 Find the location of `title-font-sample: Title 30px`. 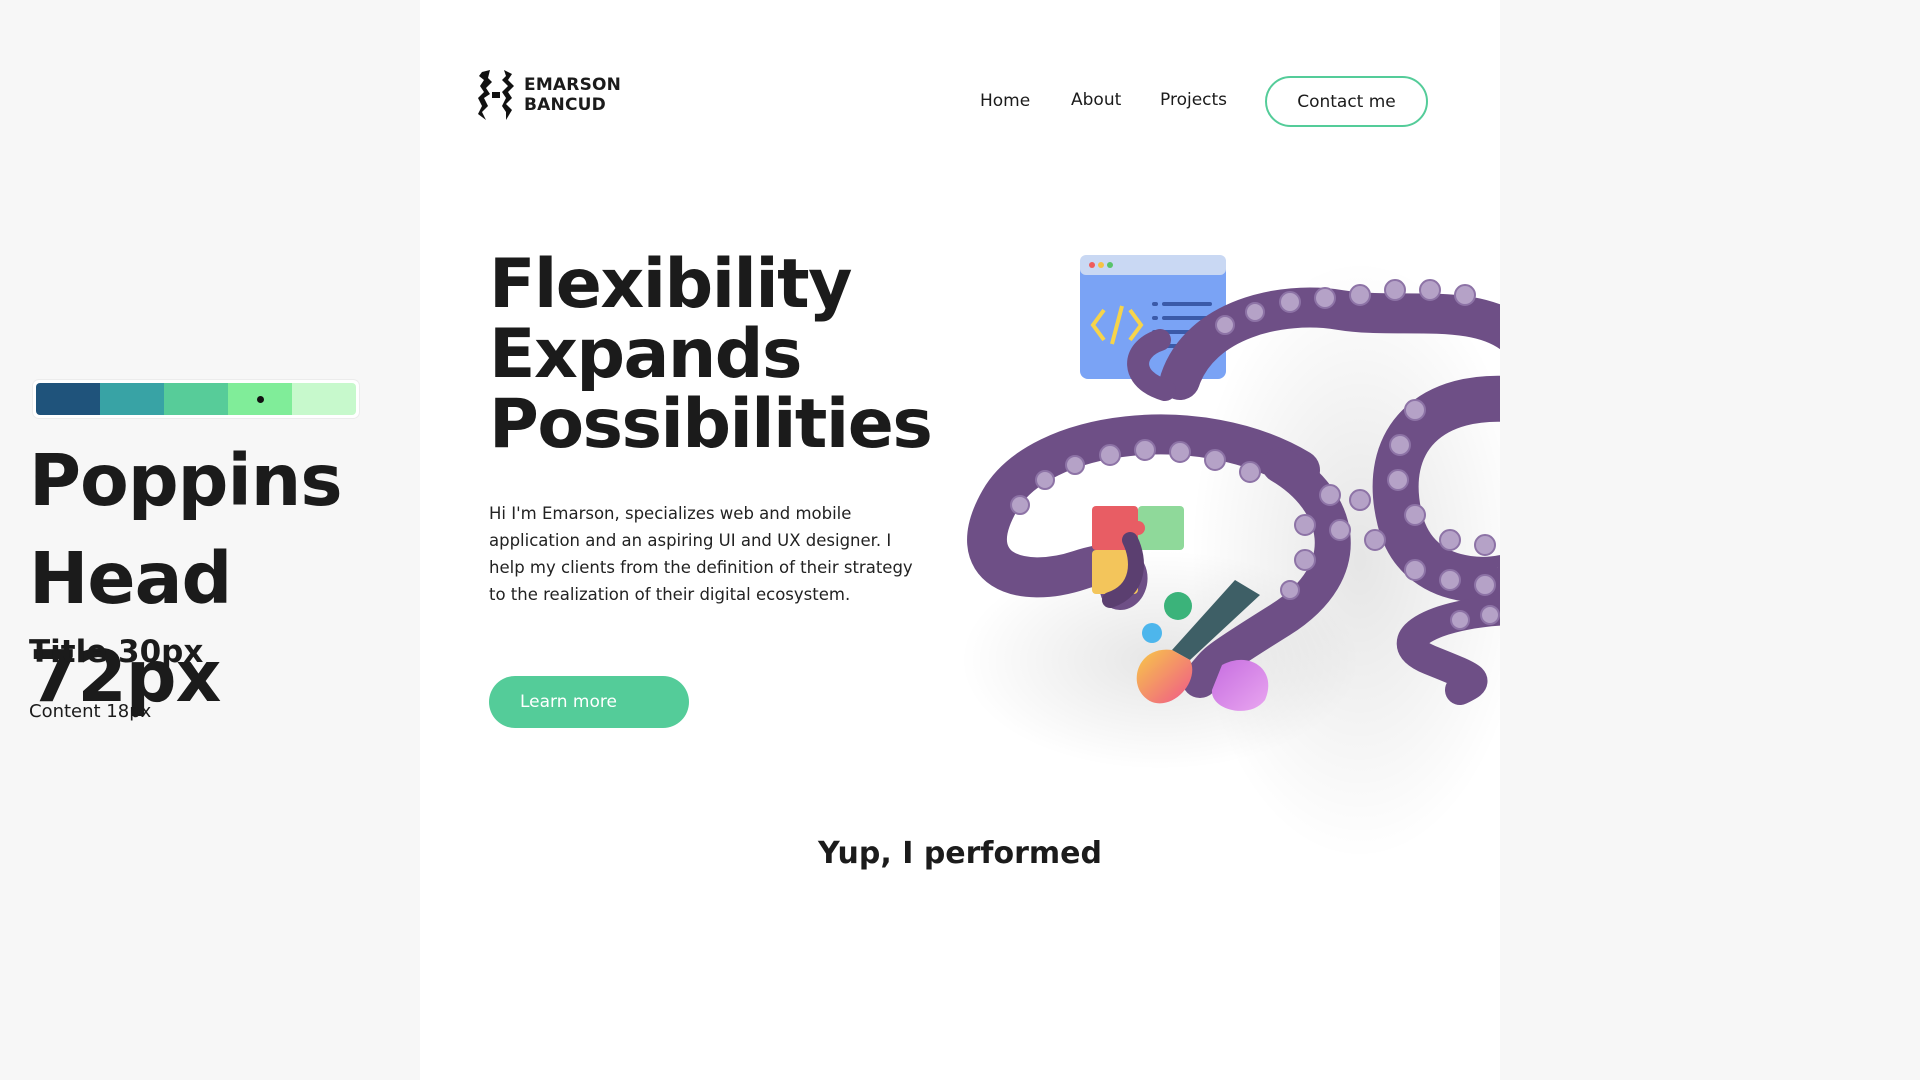

title-font-sample: Title 30px is located at coordinates (116, 652).